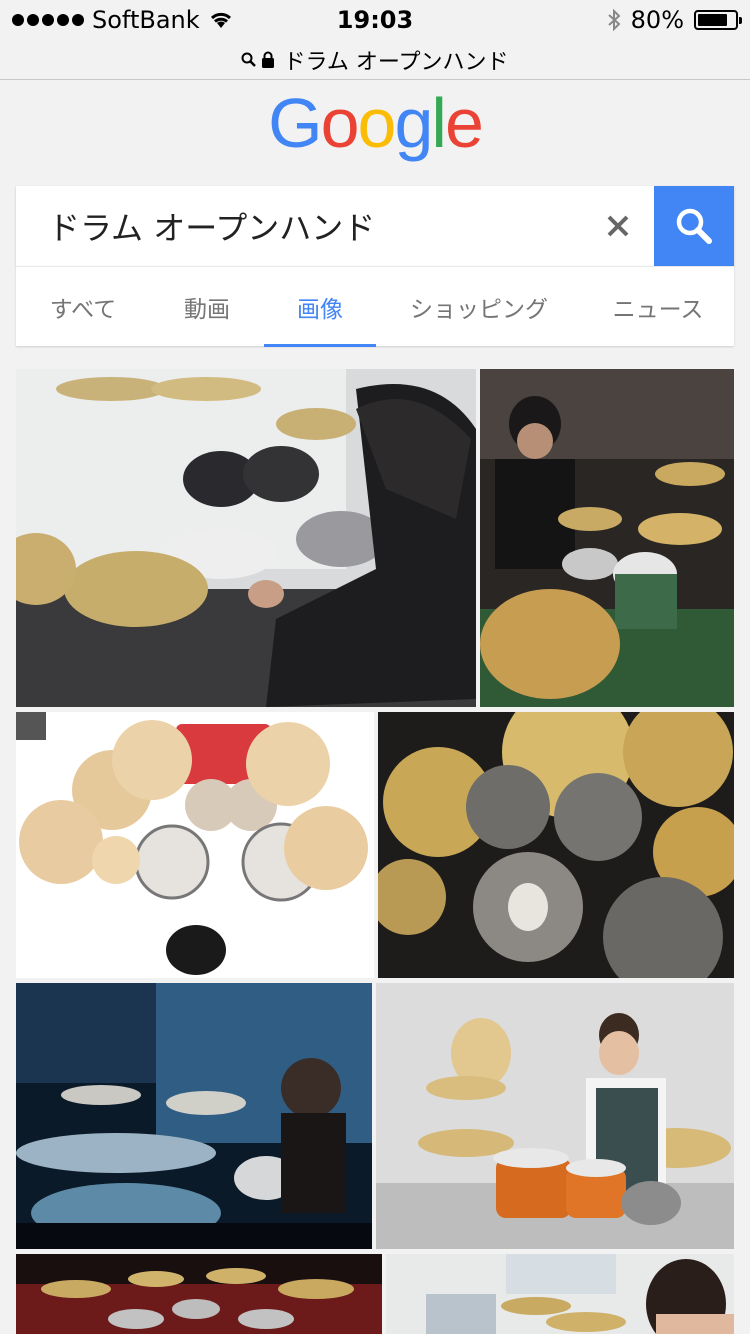 This screenshot has width=750, height=1334. What do you see at coordinates (479, 309) in the screenshot?
I see `tab-label: ショッピング` at bounding box center [479, 309].